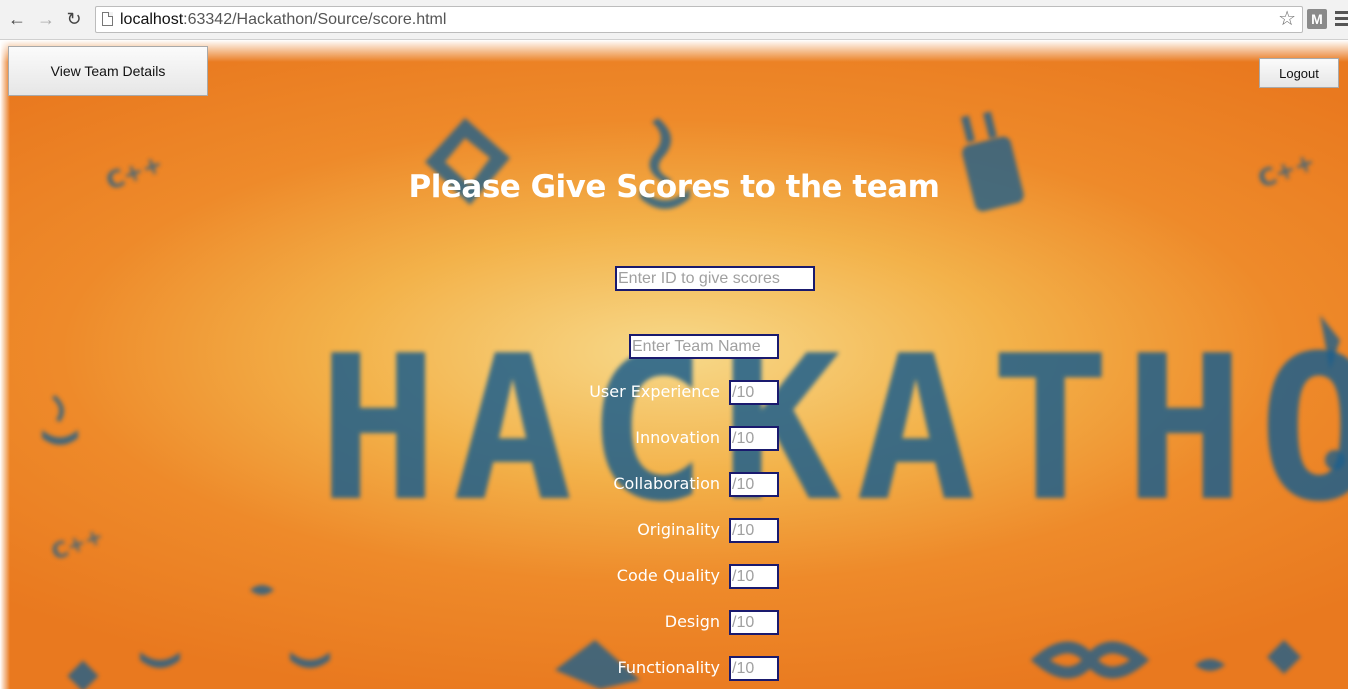 The image size is (1348, 689). I want to click on collaboration-score-input, so click(754, 484).